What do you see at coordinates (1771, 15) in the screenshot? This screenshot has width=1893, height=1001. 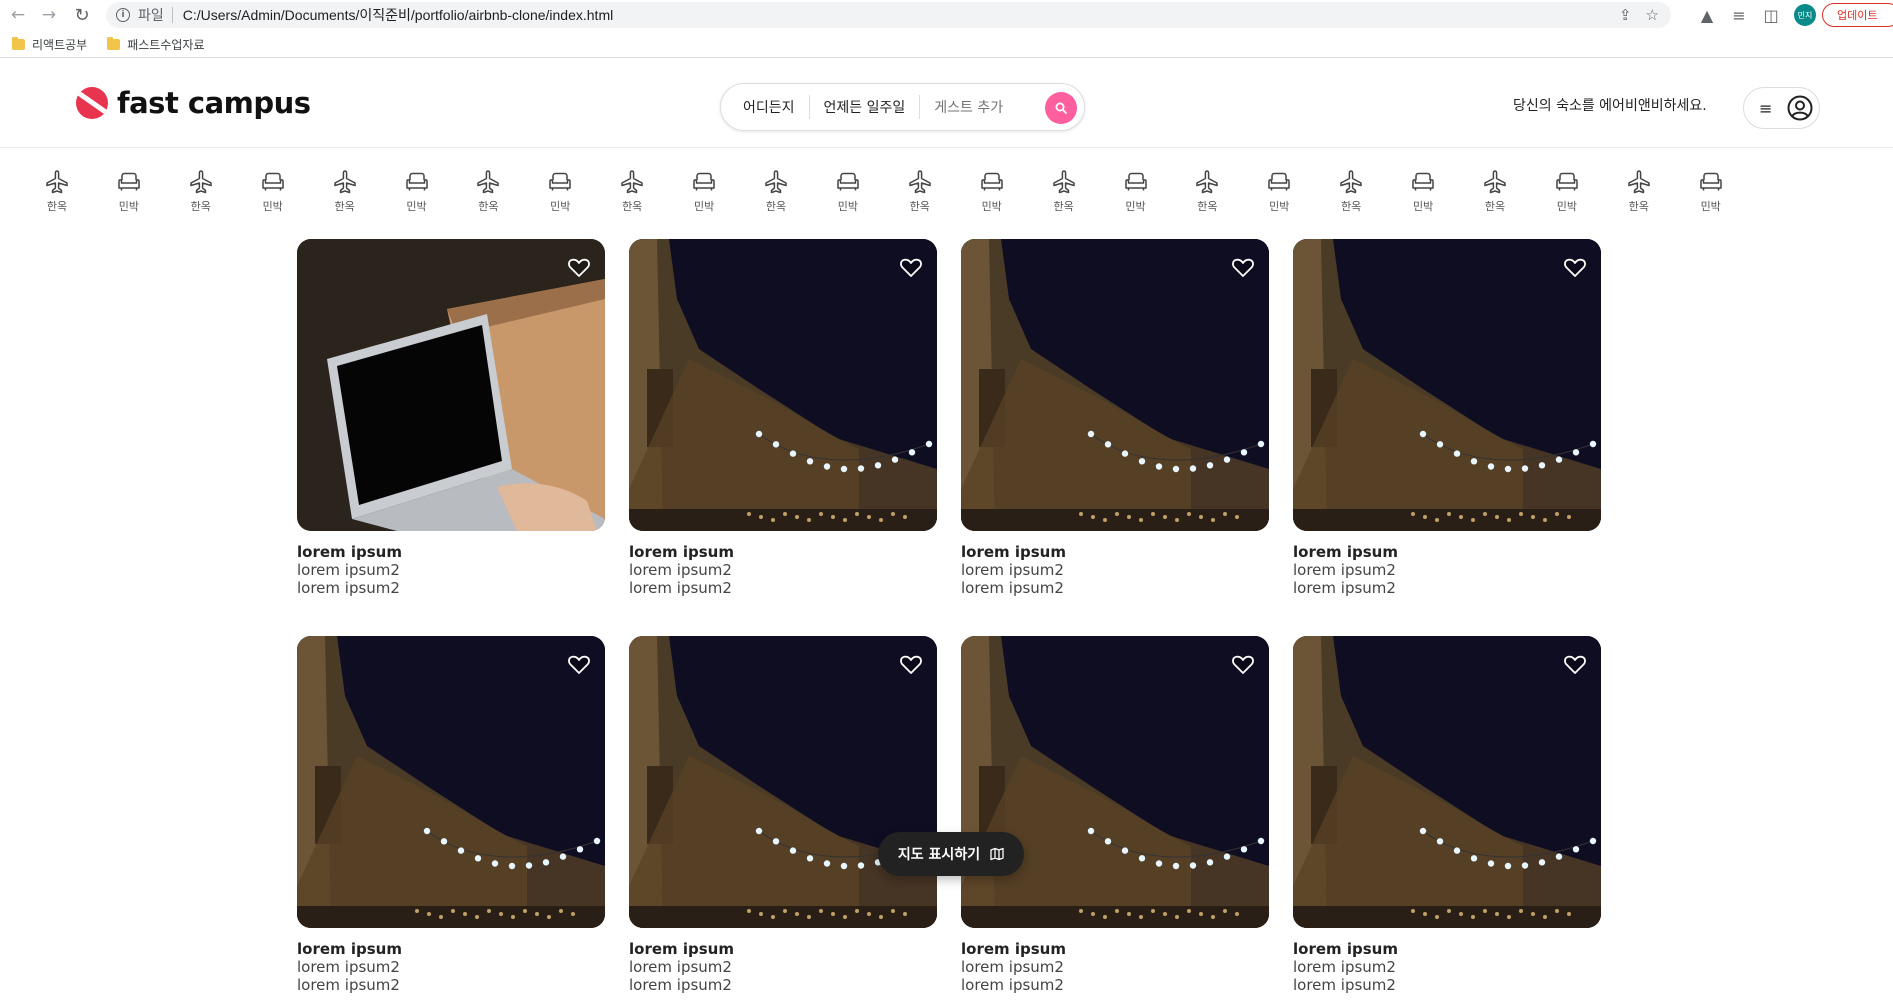 I see `side-panel-icon: ◫` at bounding box center [1771, 15].